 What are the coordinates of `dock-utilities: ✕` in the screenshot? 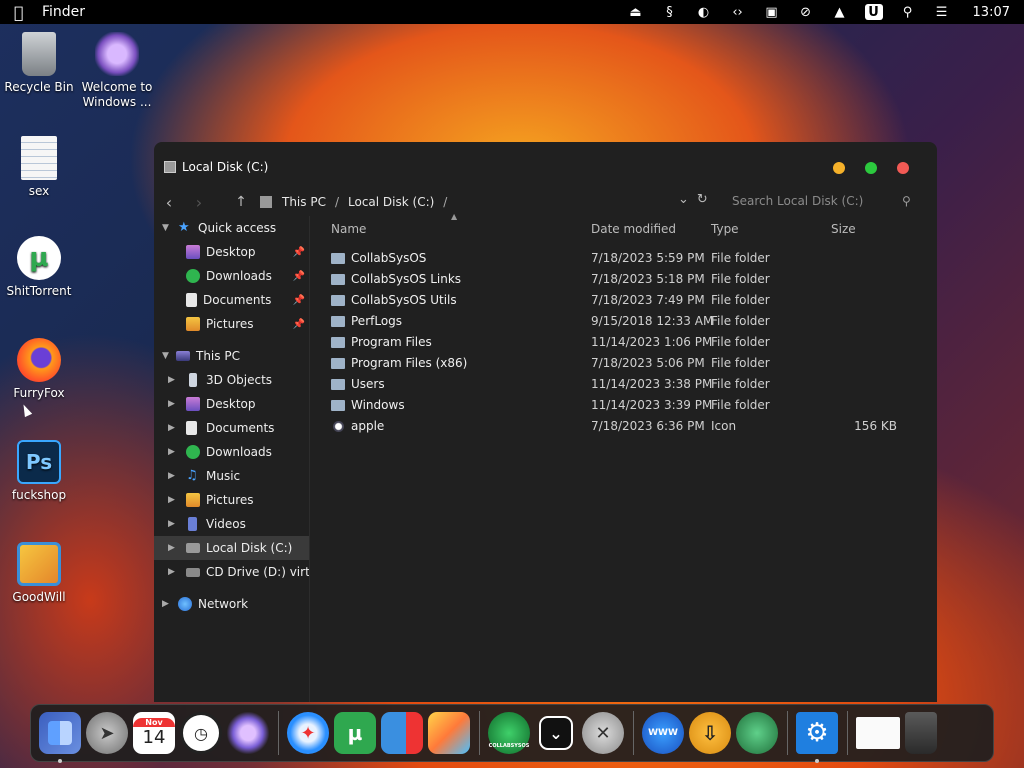 It's located at (603, 733).